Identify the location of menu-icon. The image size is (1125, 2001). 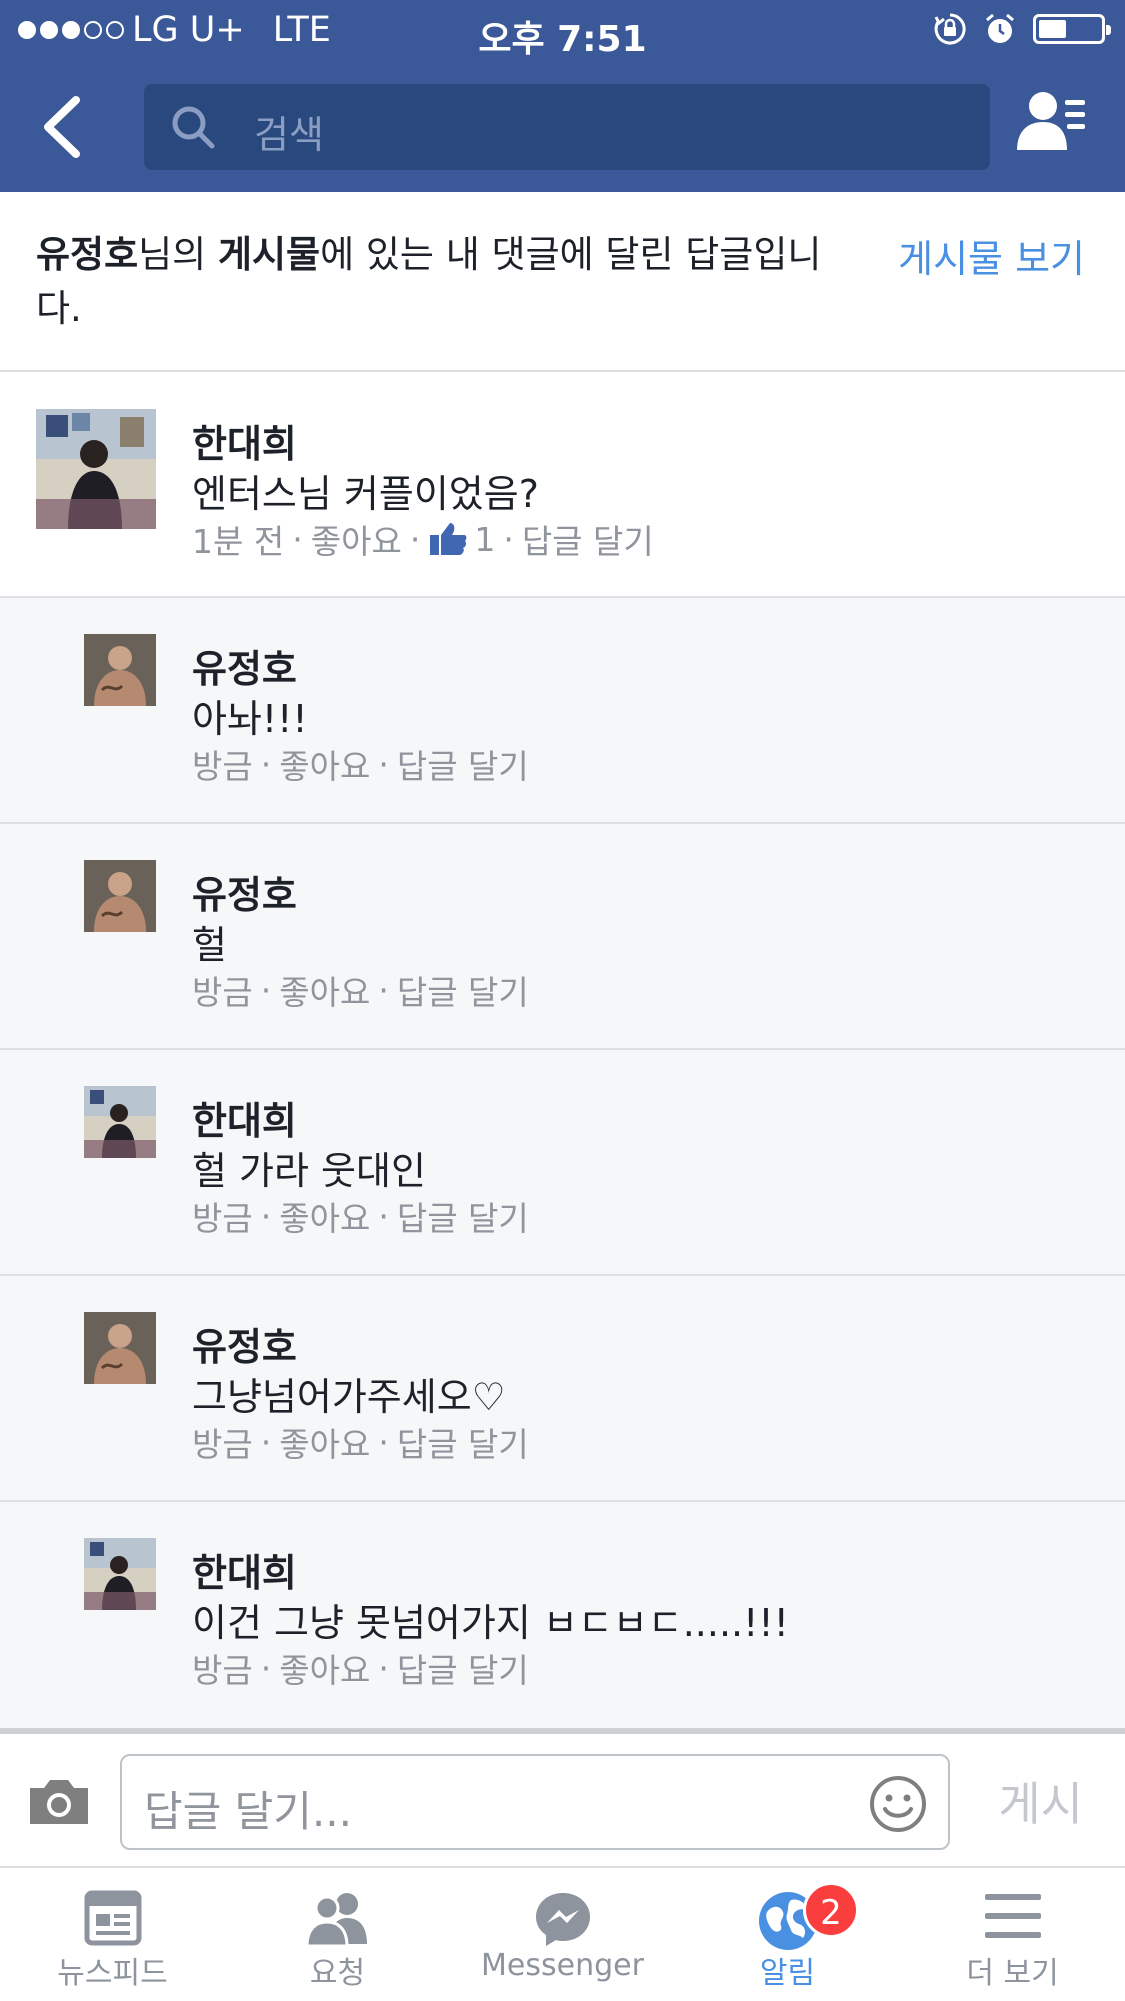
(1012, 1916).